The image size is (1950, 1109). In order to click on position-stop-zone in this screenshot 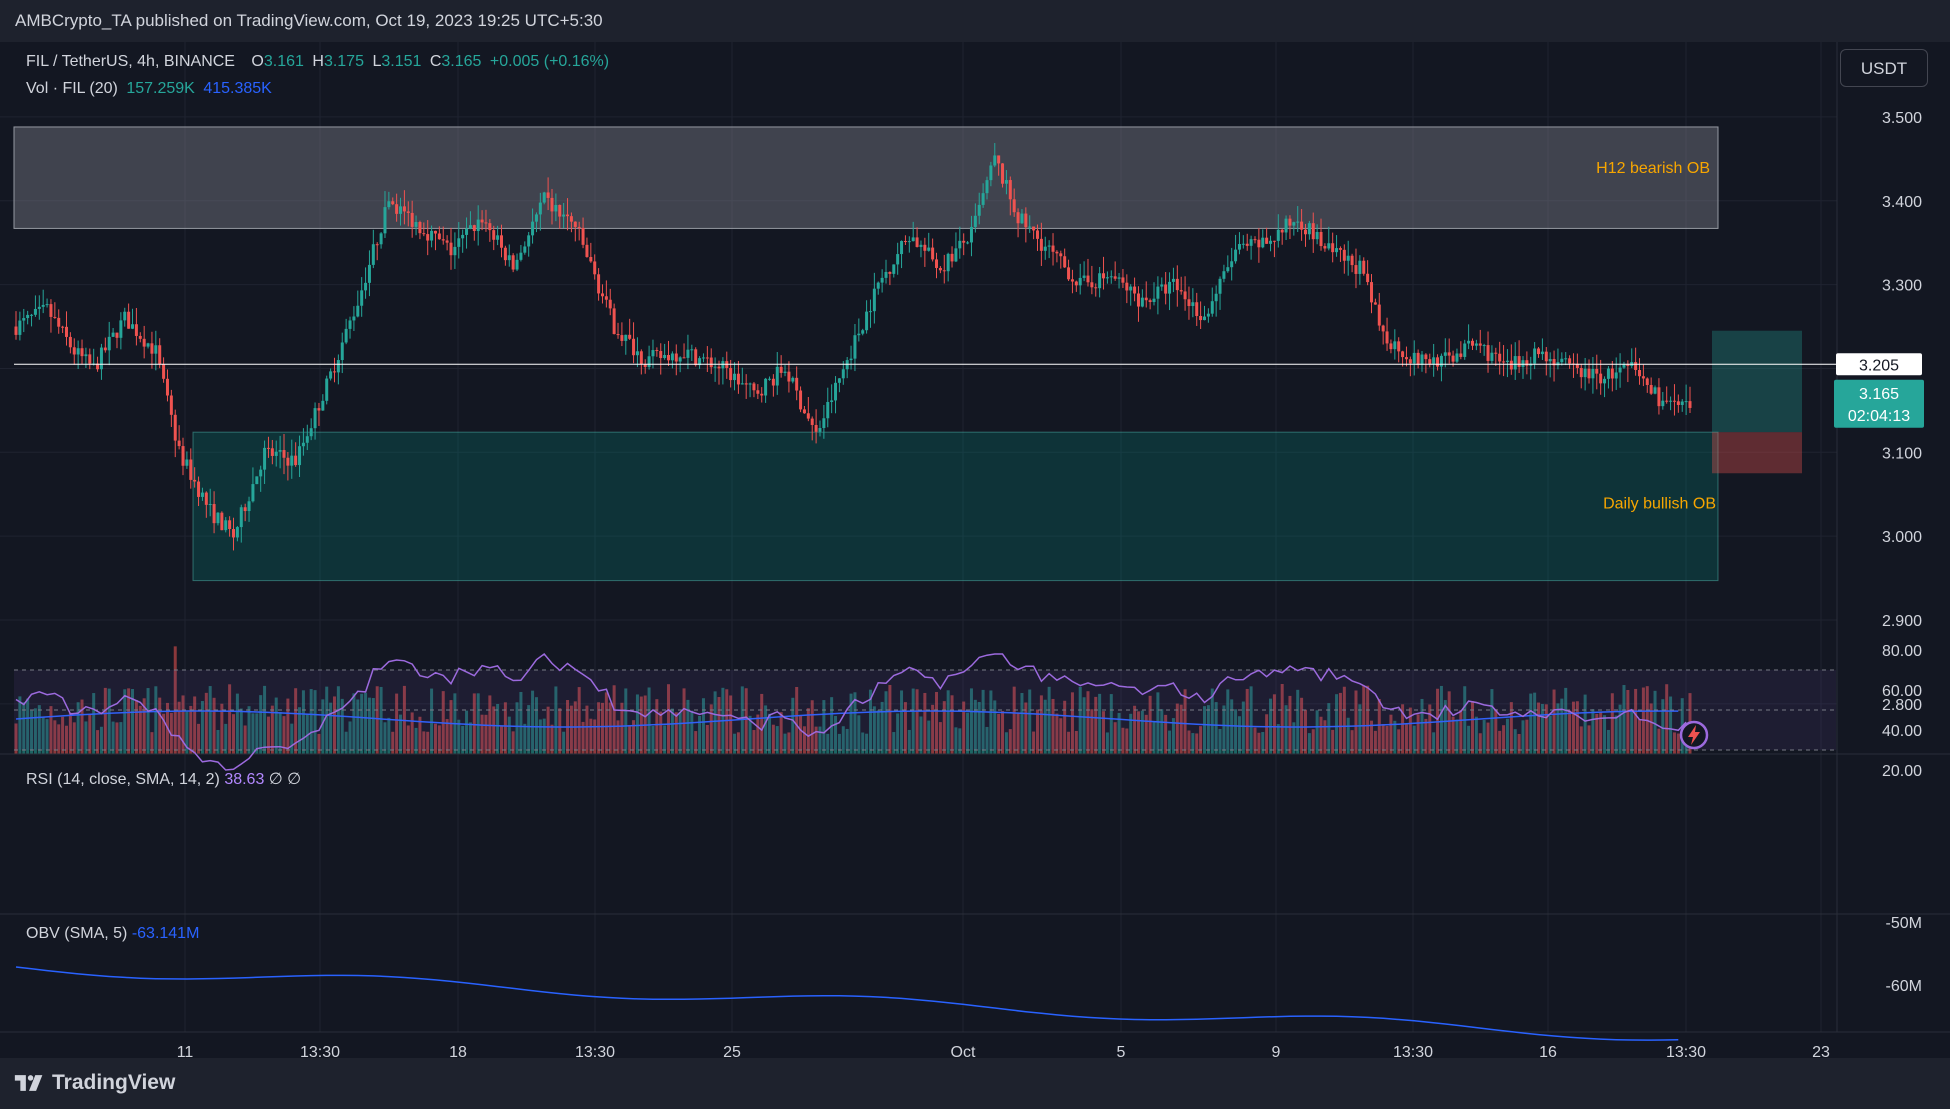, I will do `click(1757, 453)`.